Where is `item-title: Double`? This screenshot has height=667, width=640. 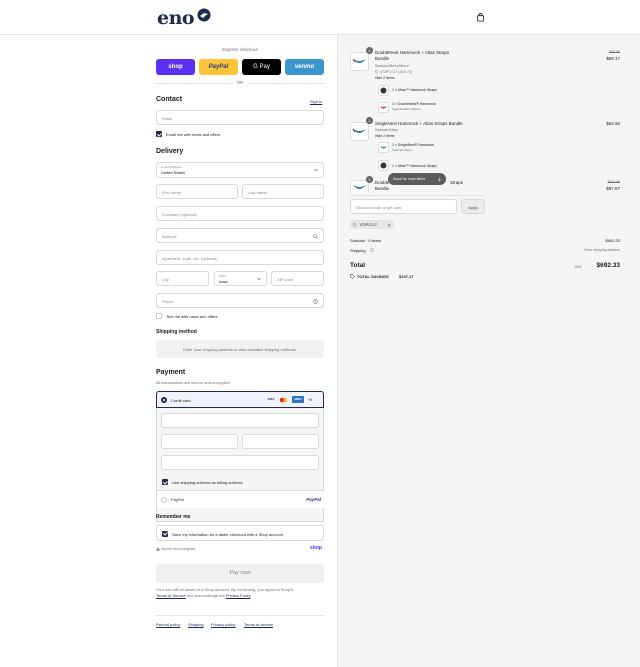 item-title: Double is located at coordinates (382, 182).